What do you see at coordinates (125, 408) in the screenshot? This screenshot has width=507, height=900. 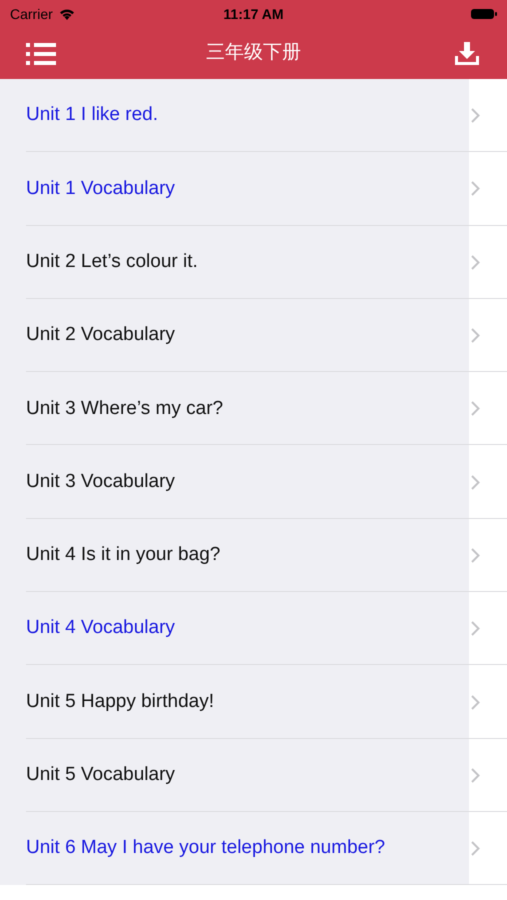 I see `lesson-title: Unit 3 Where’s my car?` at bounding box center [125, 408].